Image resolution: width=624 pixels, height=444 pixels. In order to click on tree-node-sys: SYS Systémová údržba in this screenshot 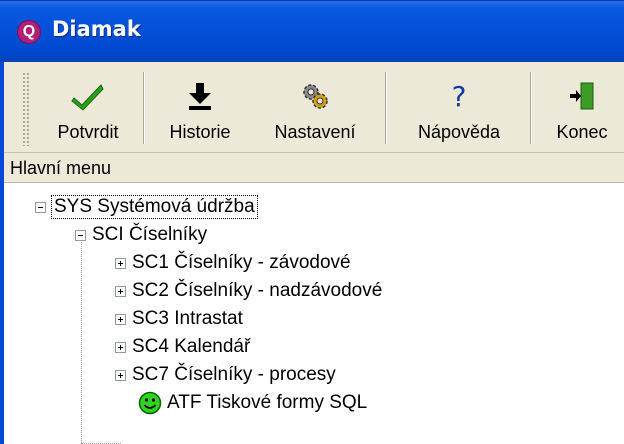, I will do `click(146, 207)`.